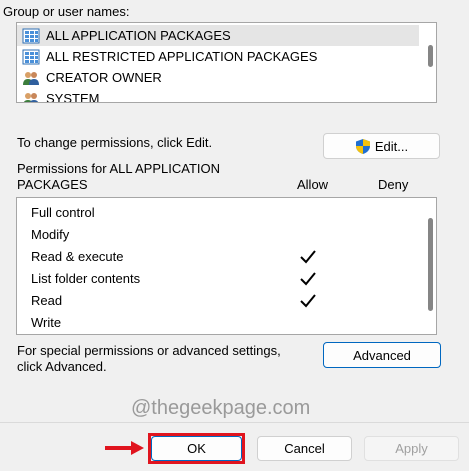 This screenshot has width=469, height=471. What do you see at coordinates (66, 11) in the screenshot?
I see `group-names-label: Group or user names:` at bounding box center [66, 11].